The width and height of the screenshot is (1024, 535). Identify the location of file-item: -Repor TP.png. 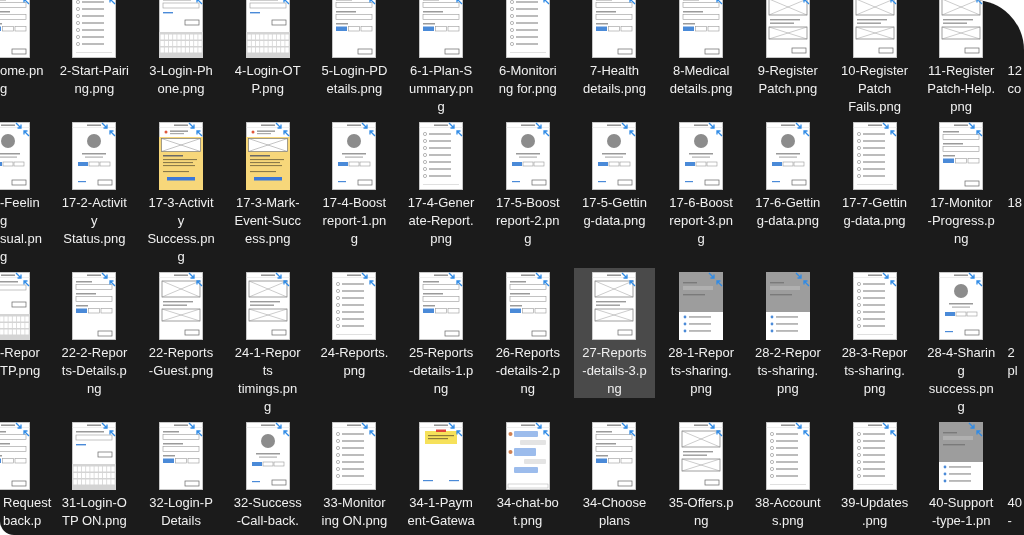
(20, 324).